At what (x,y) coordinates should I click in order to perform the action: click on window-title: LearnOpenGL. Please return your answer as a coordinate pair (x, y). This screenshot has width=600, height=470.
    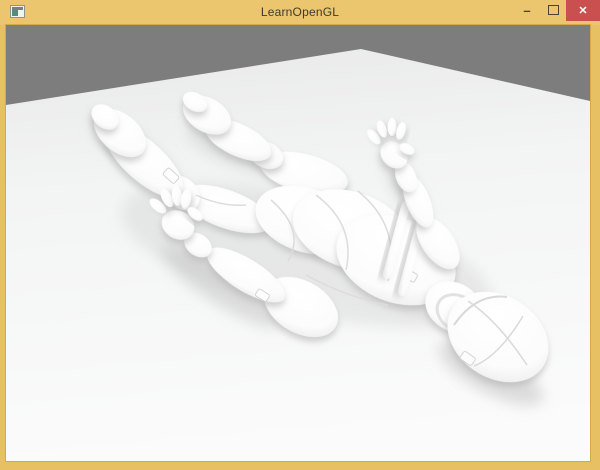
    Looking at the image, I should click on (300, 12).